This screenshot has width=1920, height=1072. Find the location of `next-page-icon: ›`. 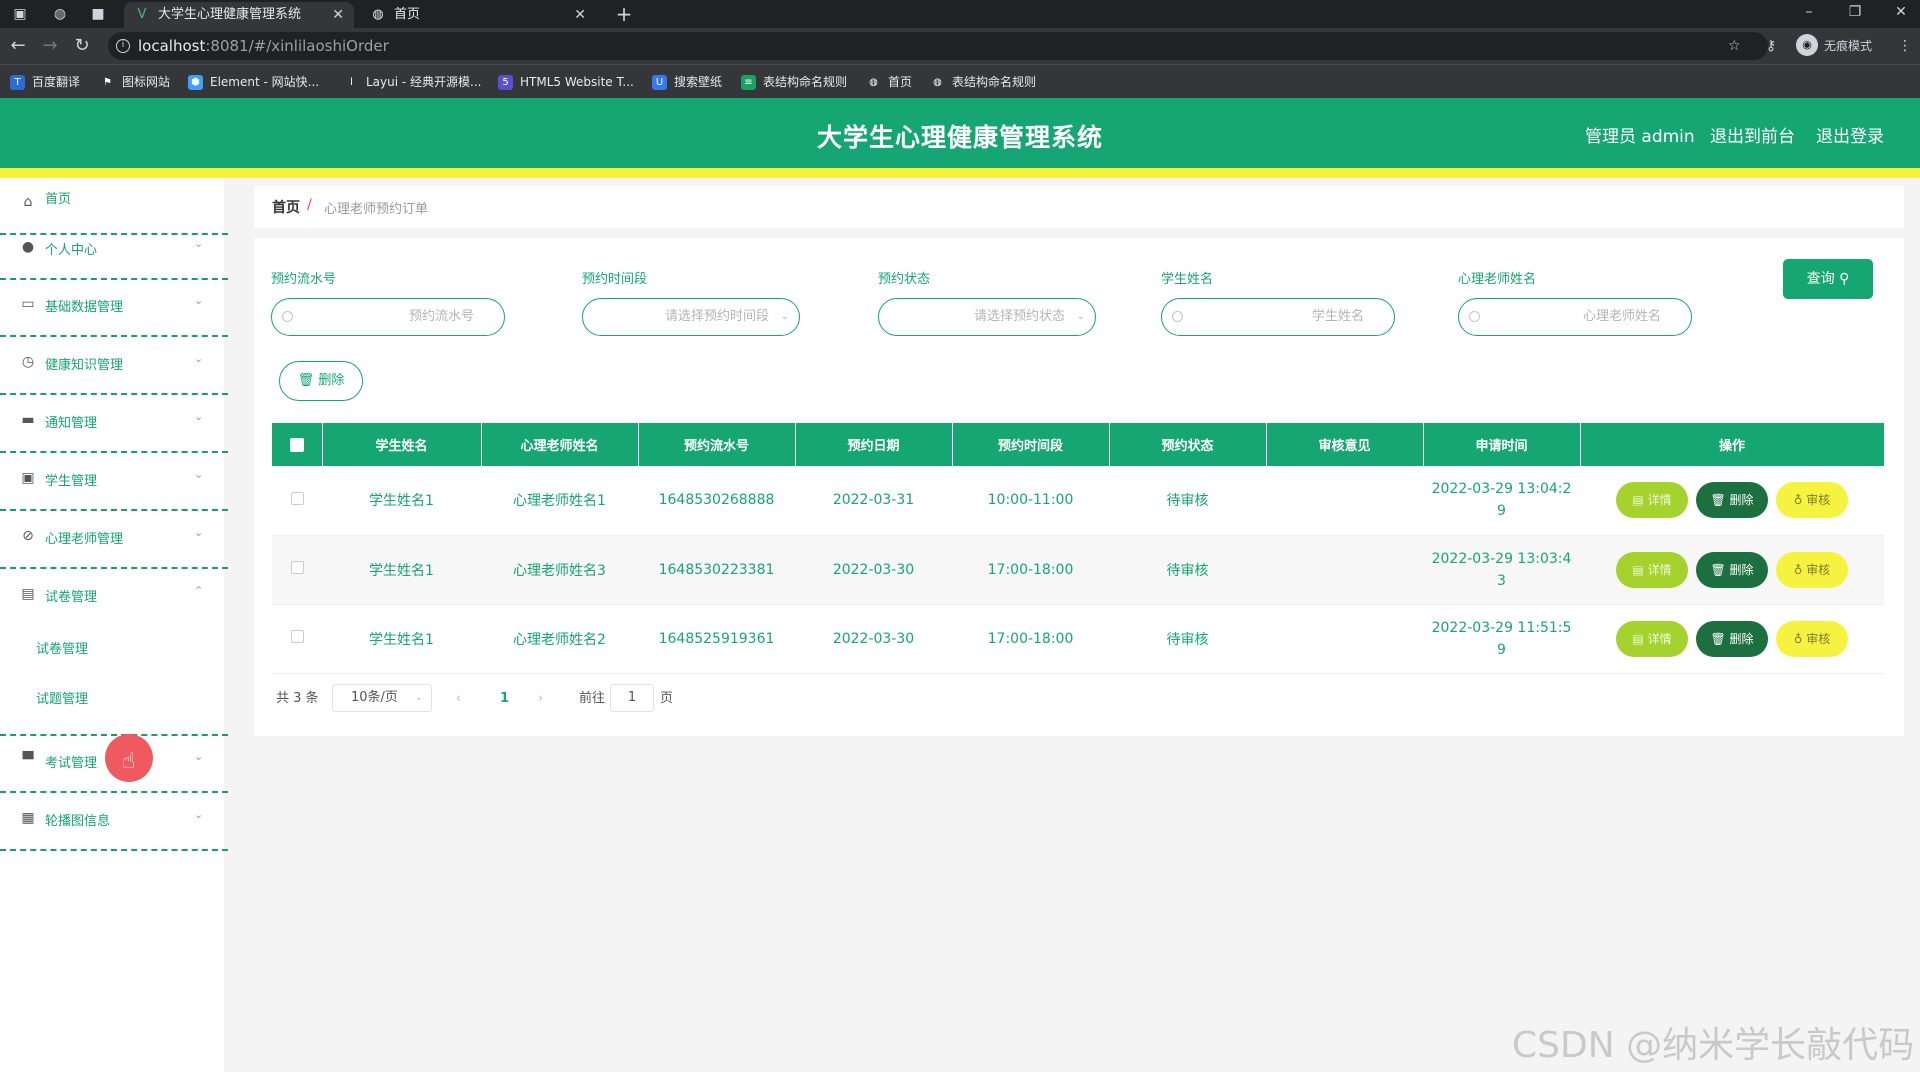

next-page-icon: › is located at coordinates (540, 699).